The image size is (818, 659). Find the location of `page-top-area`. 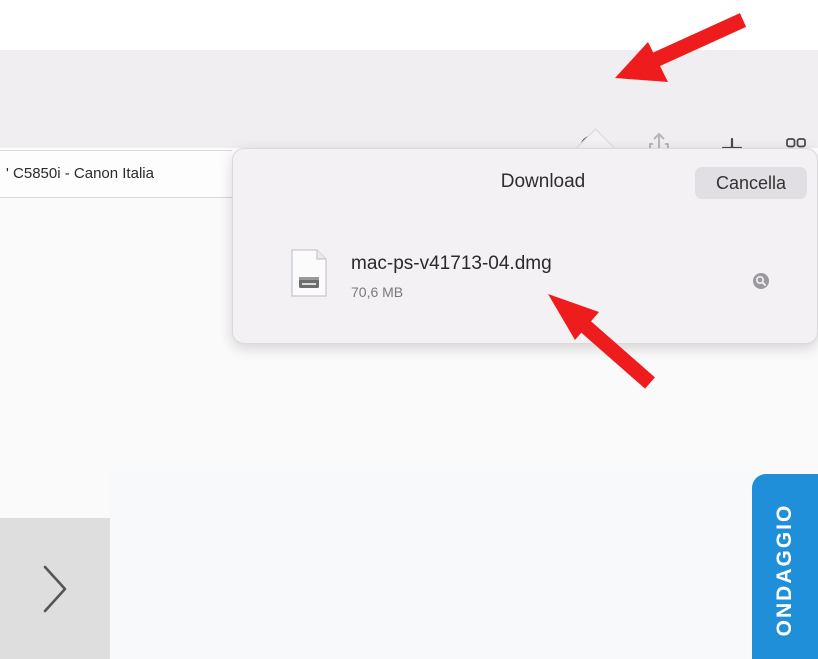

page-top-area is located at coordinates (409, 25).